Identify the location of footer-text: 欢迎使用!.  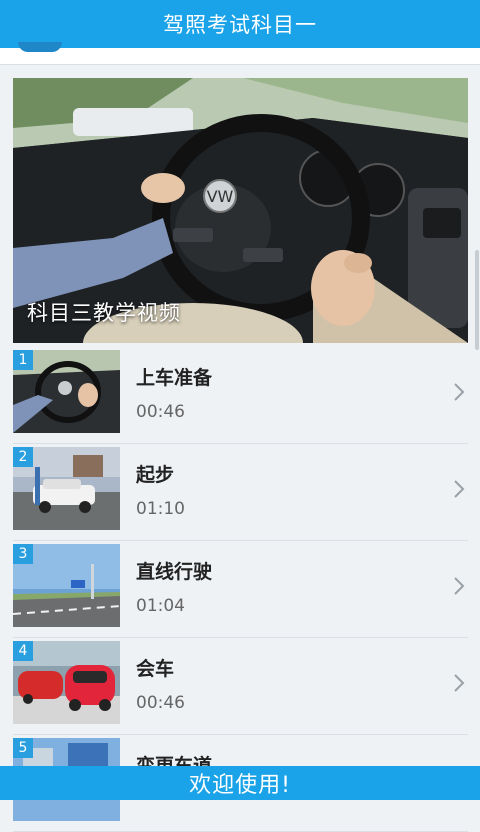
(240, 785).